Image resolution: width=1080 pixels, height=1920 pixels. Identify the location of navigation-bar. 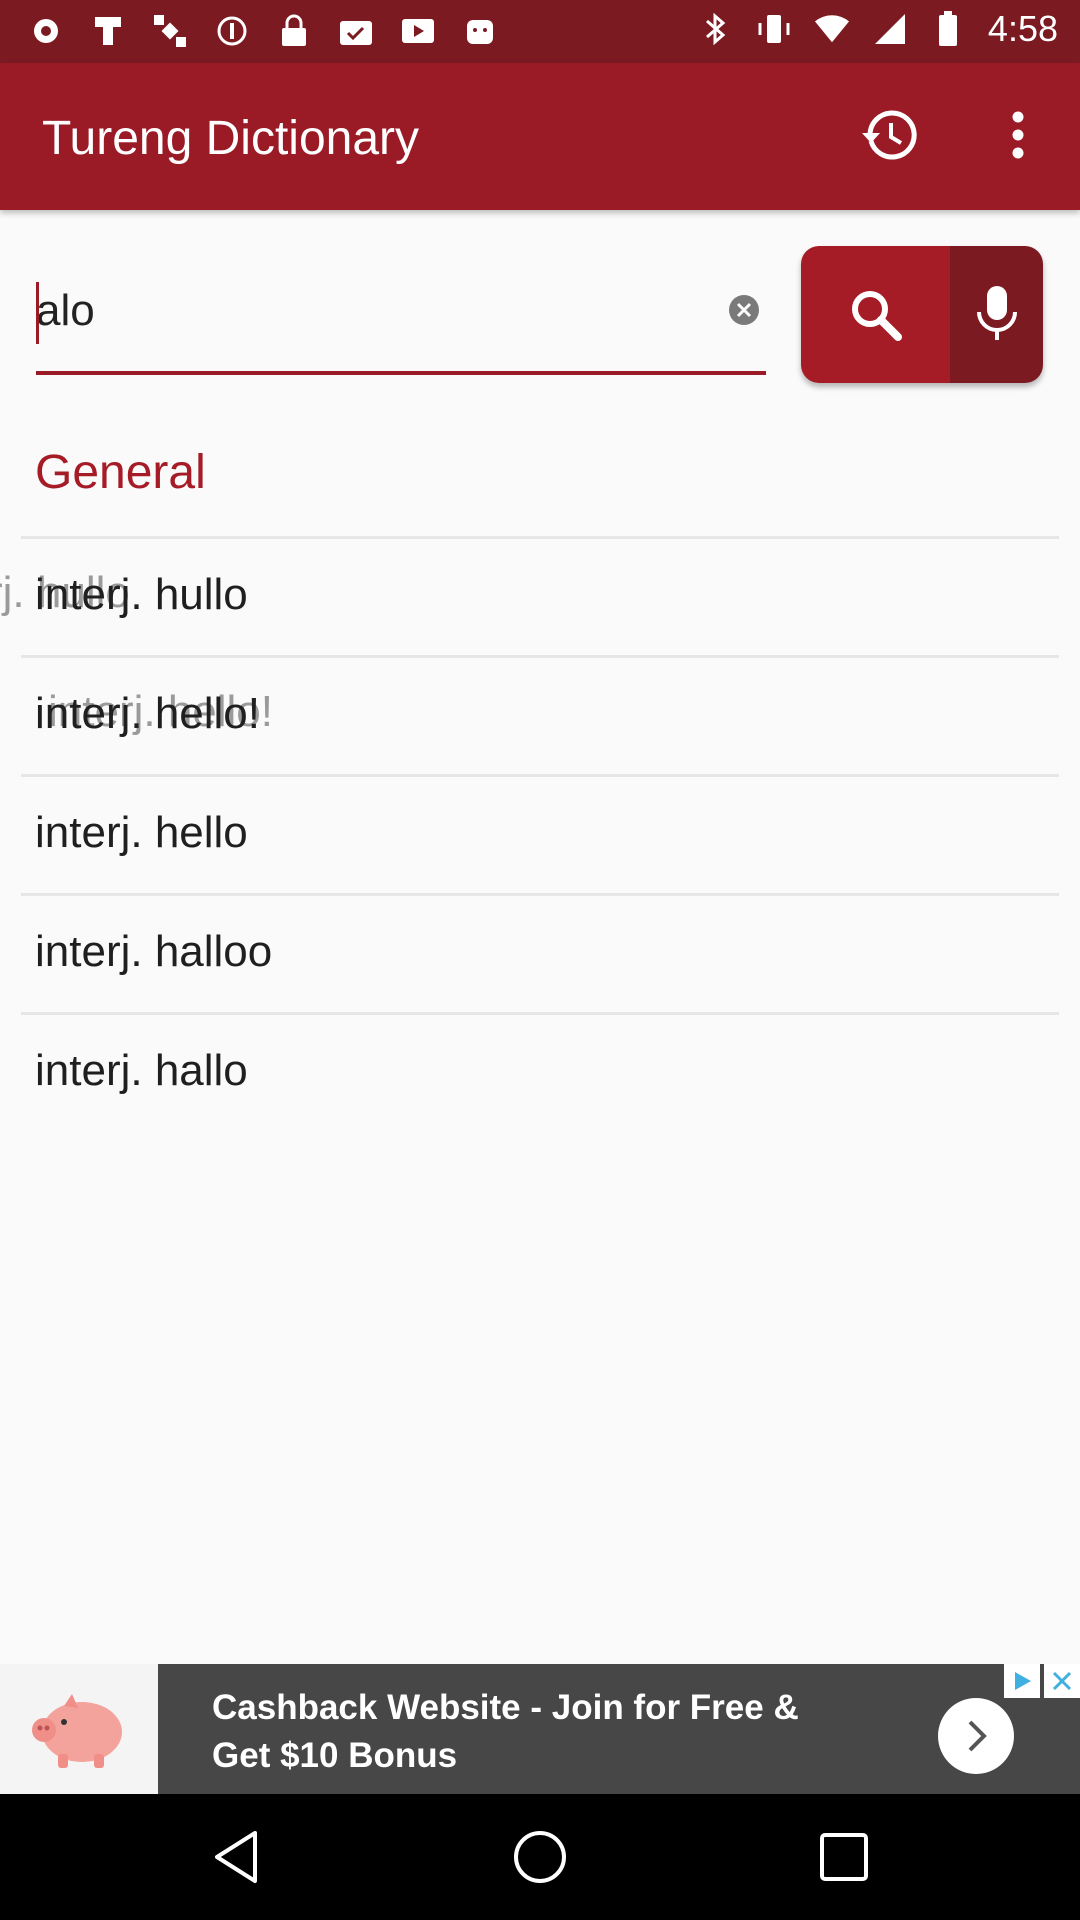
(540, 1857).